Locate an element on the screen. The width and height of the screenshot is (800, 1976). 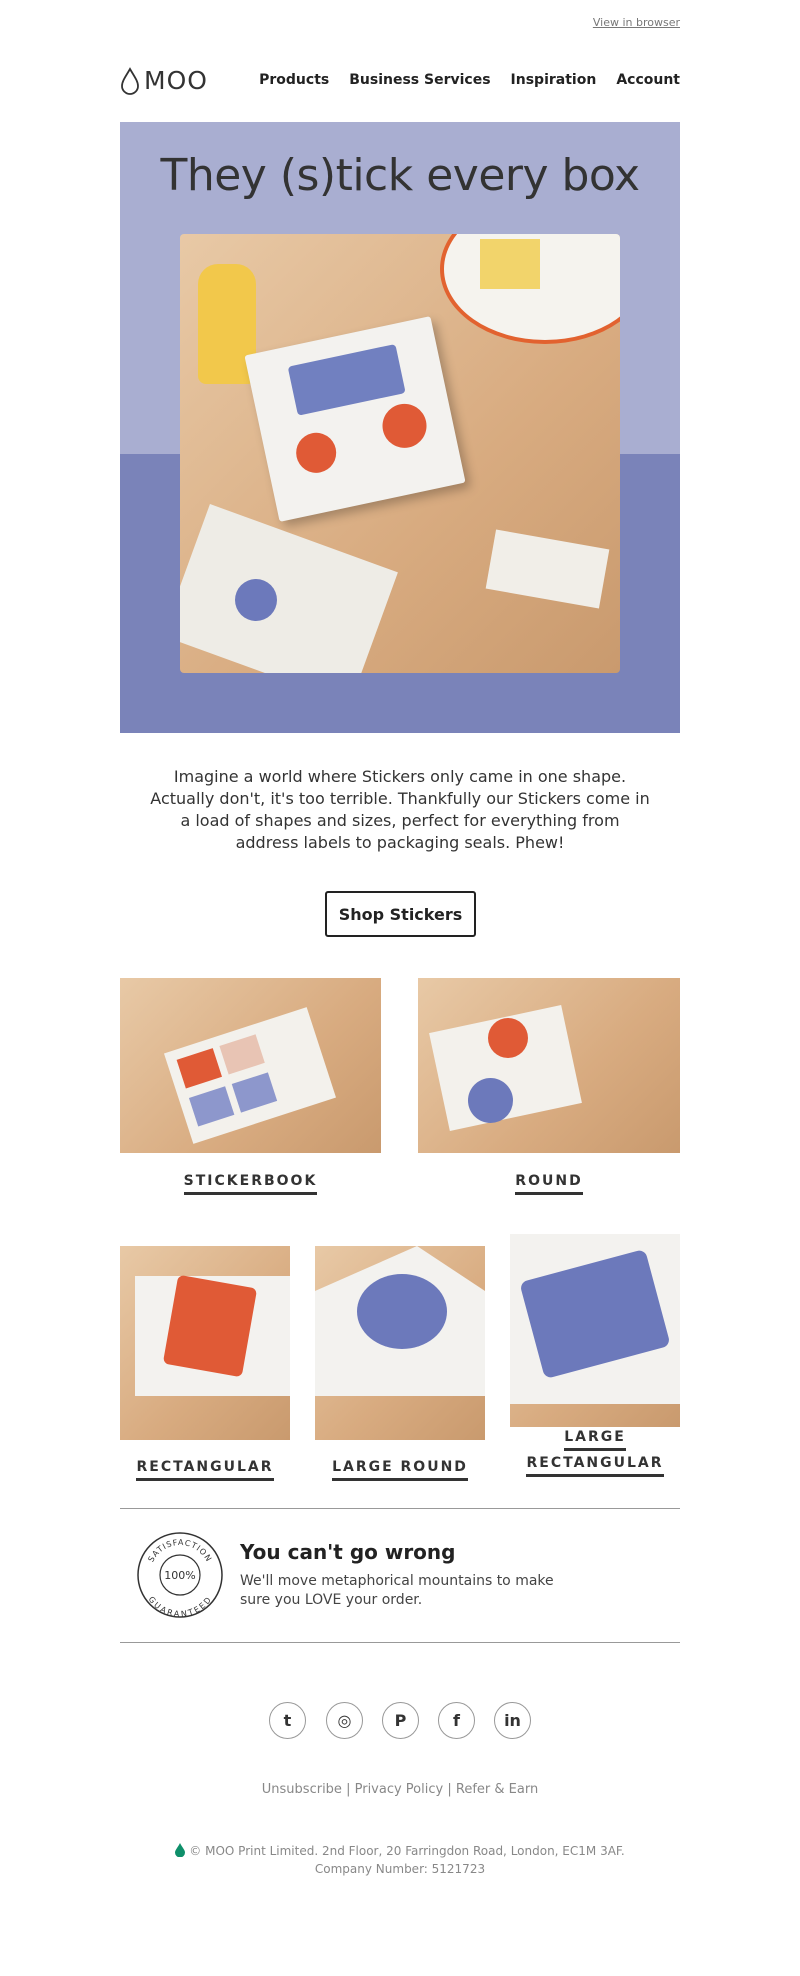
linkedin-icon: in is located at coordinates (512, 1720).